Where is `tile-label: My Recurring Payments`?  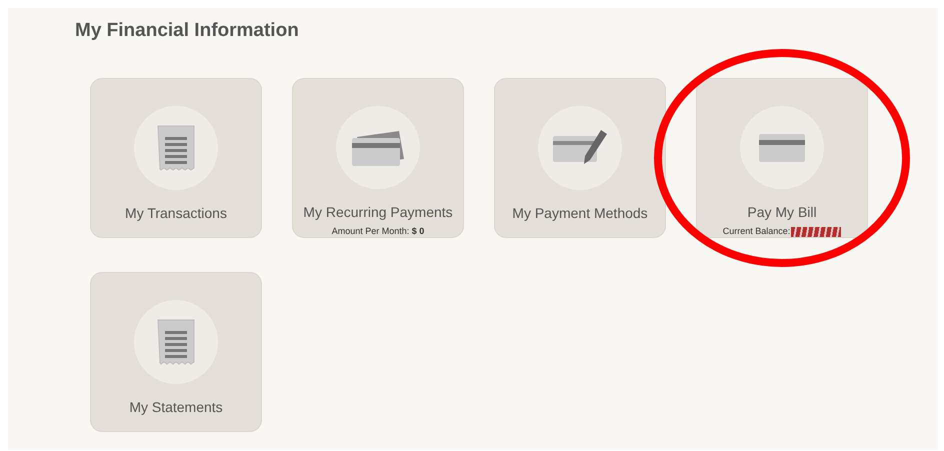
tile-label: My Recurring Payments is located at coordinates (378, 212).